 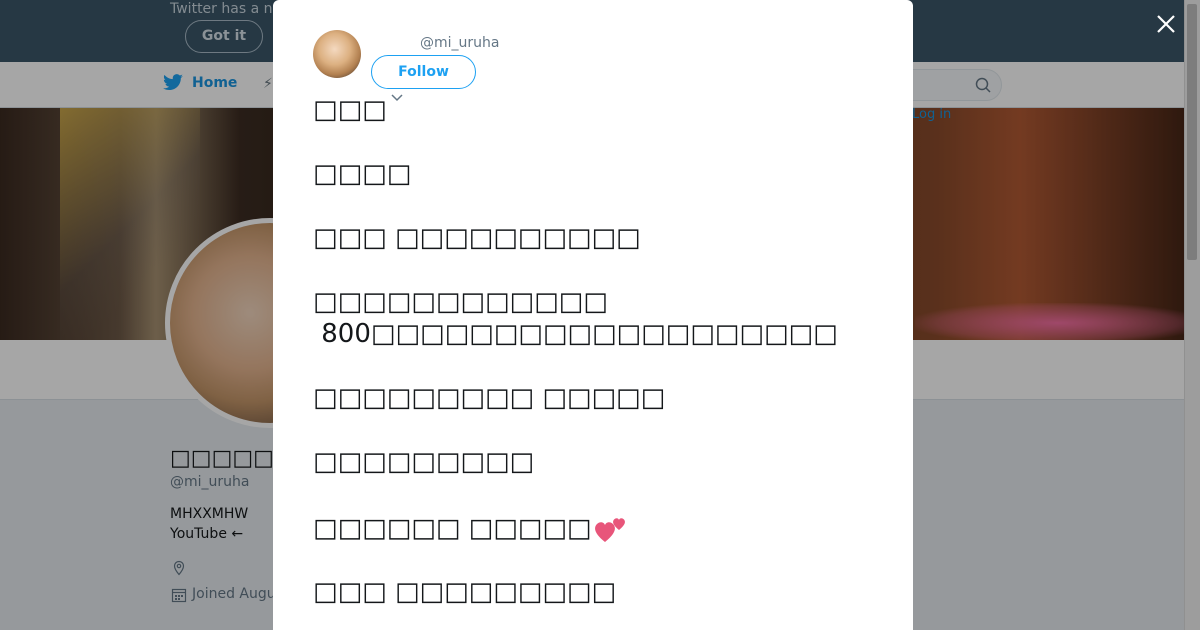 I want to click on tweet-line: □□□□□□□□□□□□, so click(x=460, y=302).